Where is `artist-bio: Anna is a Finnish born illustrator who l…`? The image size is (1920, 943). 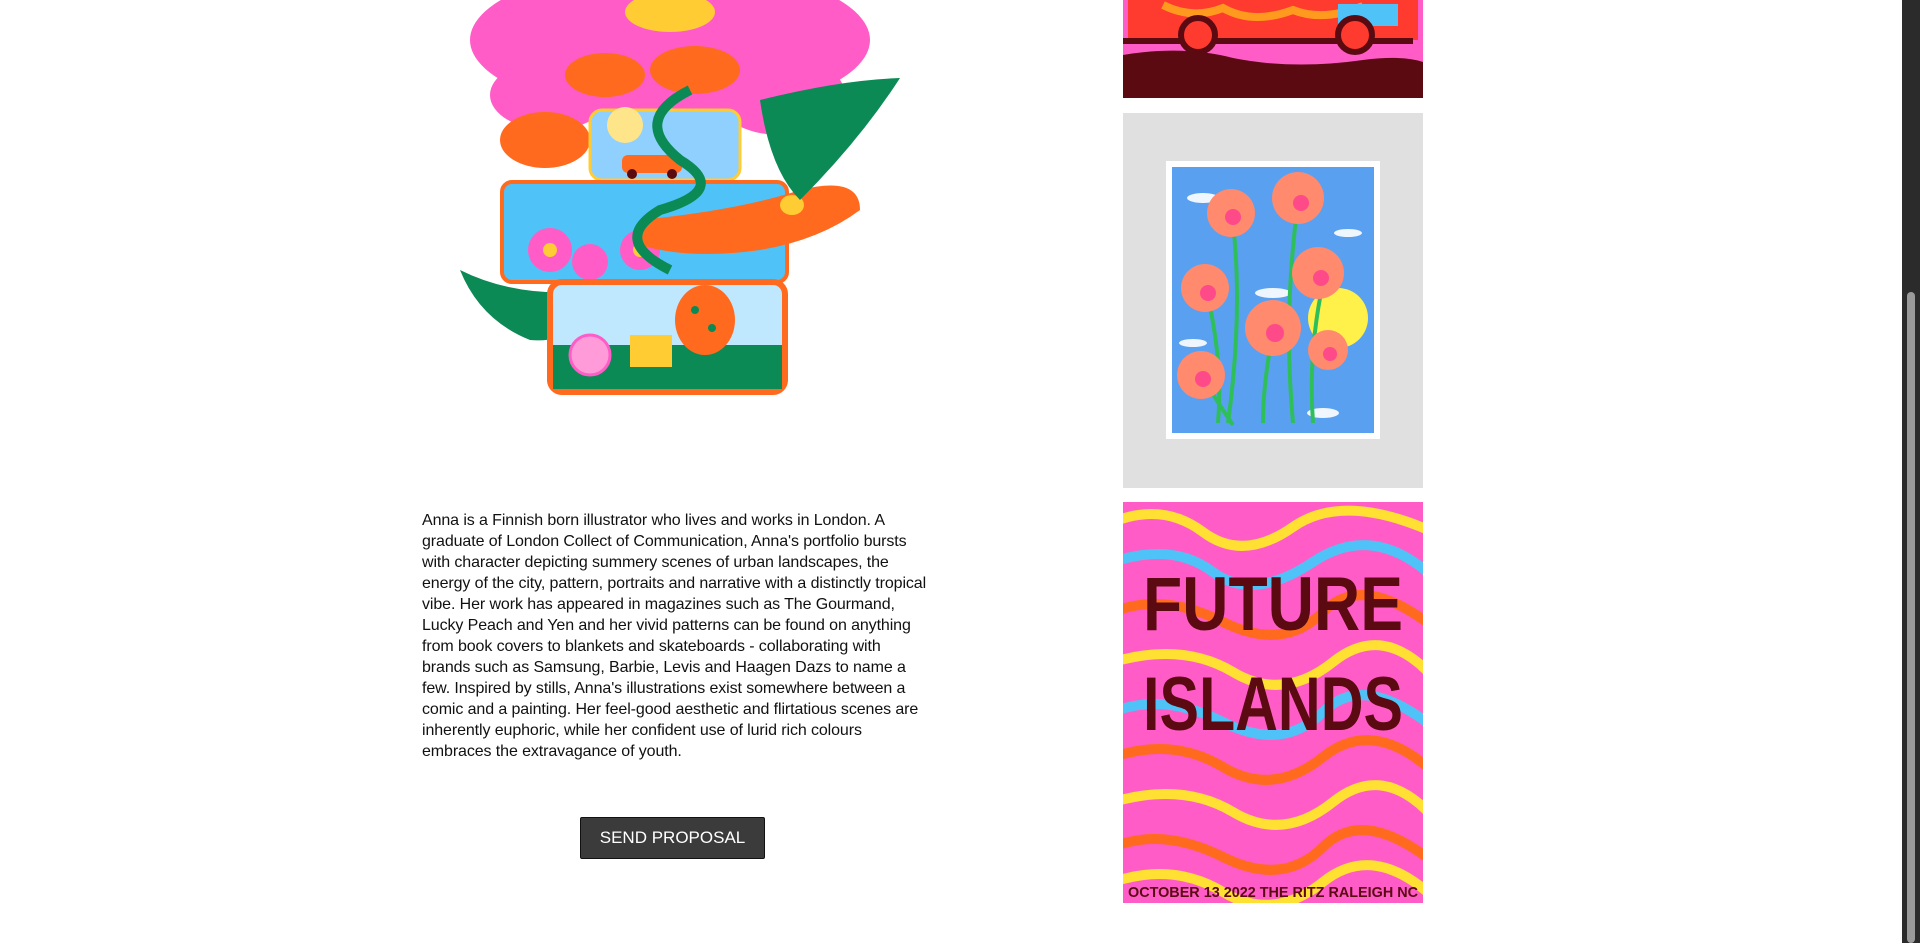 artist-bio: Anna is a Finnish born illustrator who l… is located at coordinates (674, 636).